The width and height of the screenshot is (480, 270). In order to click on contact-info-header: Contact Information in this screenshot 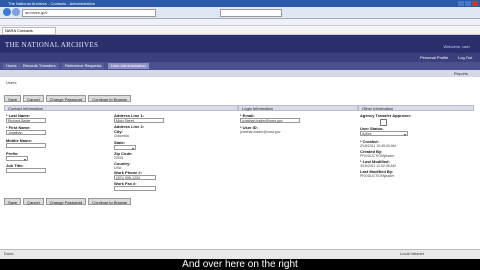, I will do `click(121, 108)`.